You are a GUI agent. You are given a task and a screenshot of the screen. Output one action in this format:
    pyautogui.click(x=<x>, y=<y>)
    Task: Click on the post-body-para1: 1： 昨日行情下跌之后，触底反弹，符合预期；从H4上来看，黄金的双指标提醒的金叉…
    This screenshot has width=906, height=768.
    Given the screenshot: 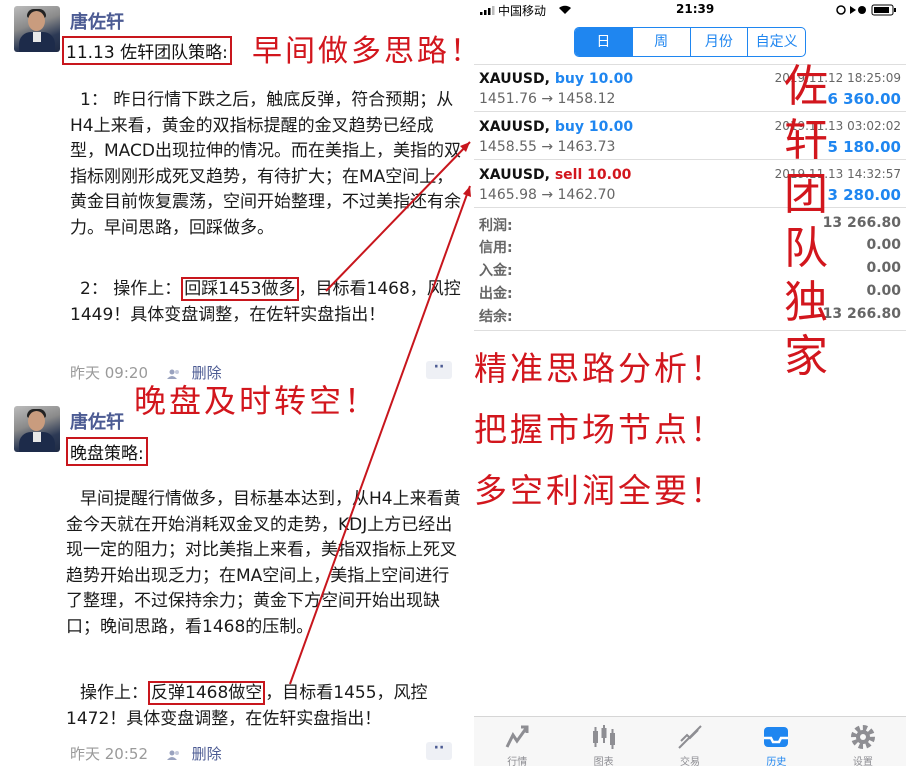 What is the action you would take?
    pyautogui.click(x=265, y=164)
    